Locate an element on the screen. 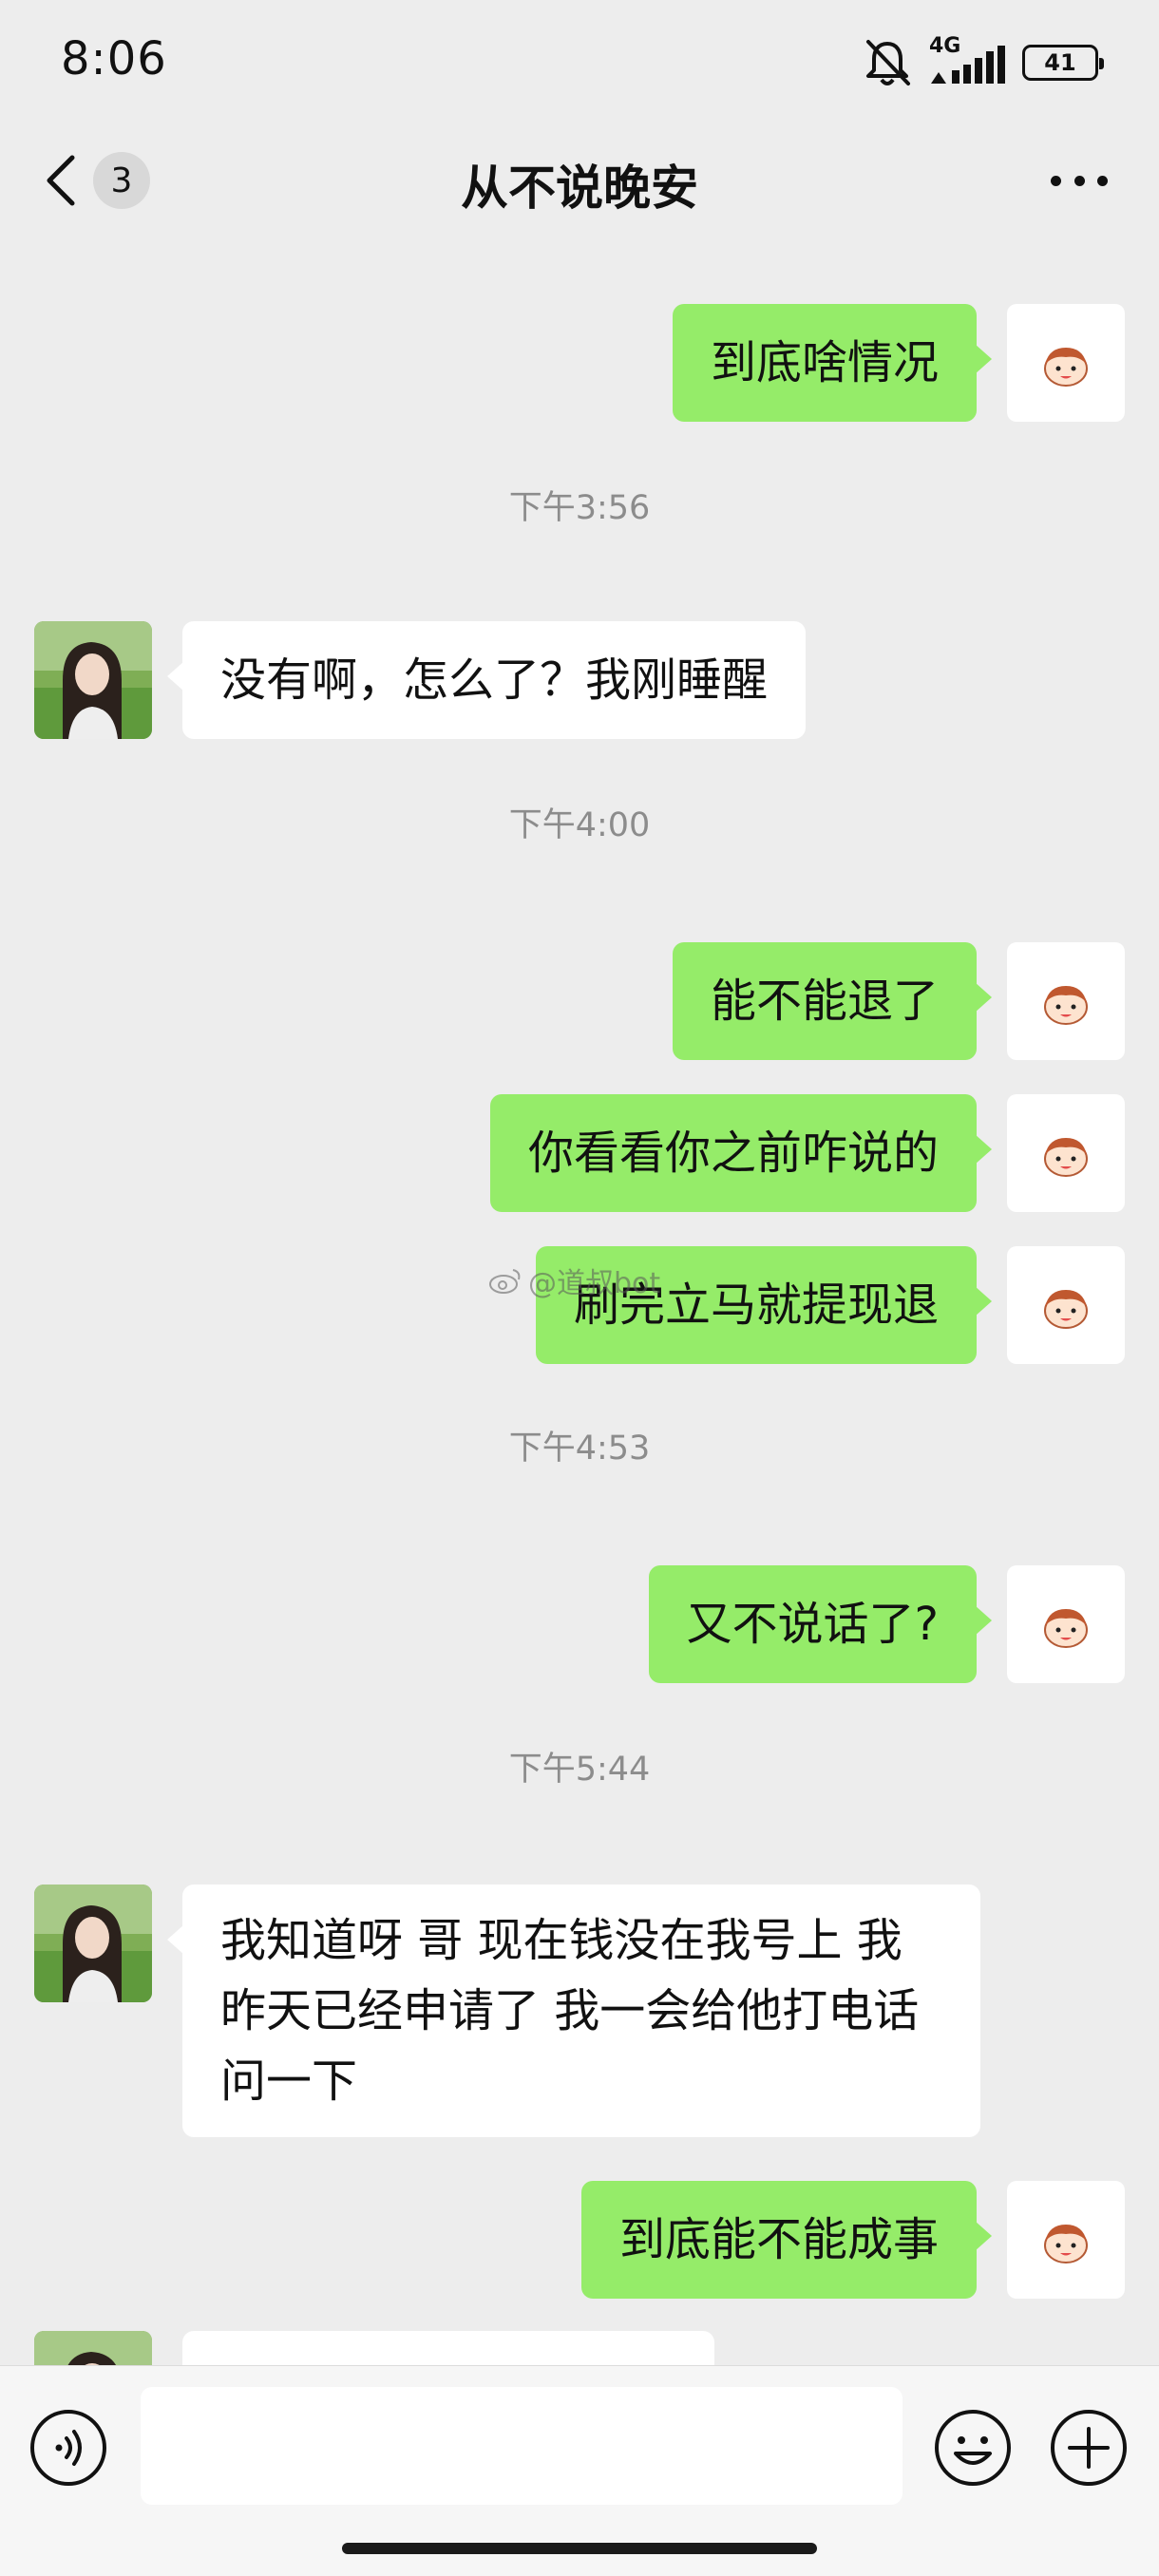  chat-header: 3 从不说晚安 is located at coordinates (579, 180).